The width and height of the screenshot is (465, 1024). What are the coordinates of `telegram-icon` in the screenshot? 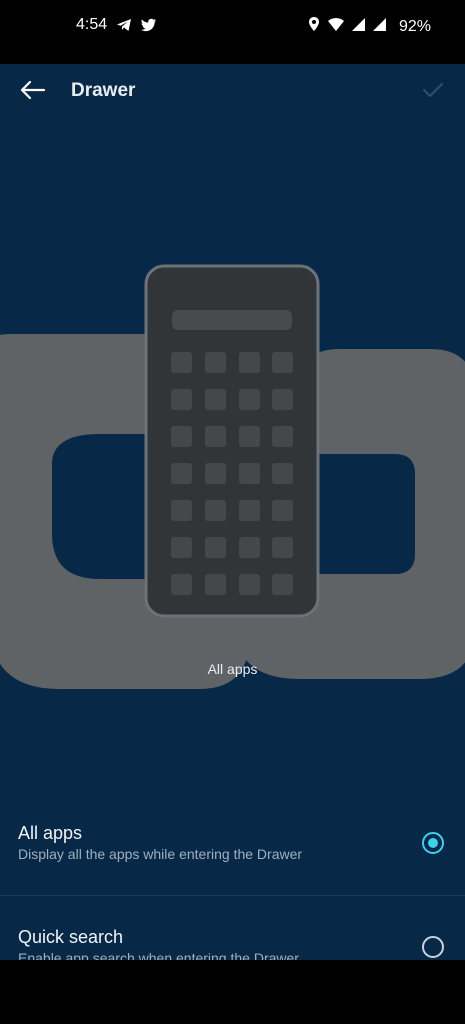 It's located at (124, 27).